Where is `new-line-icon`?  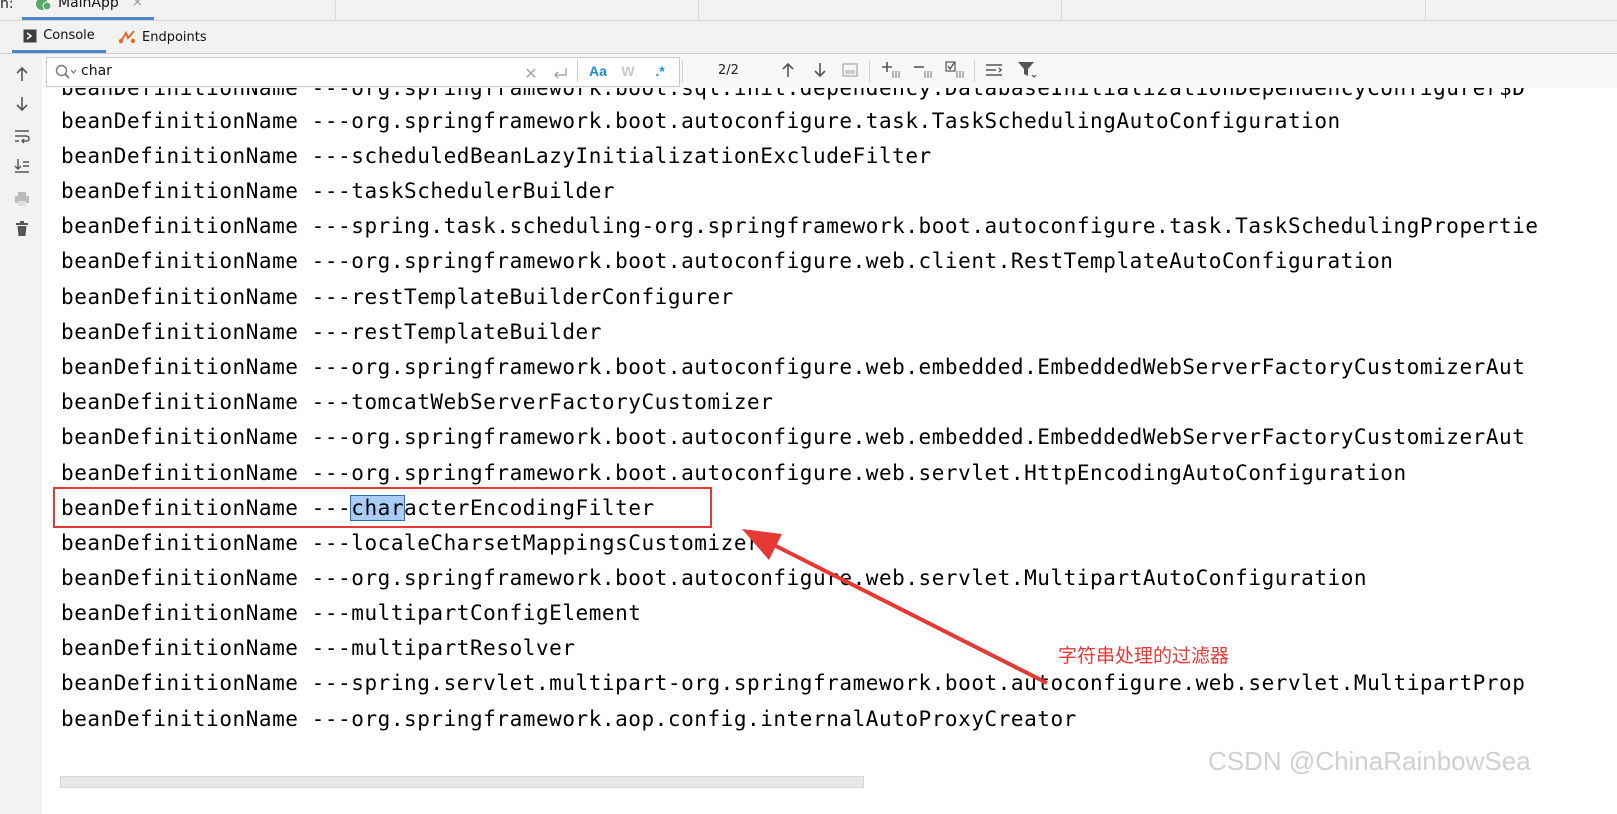 new-line-icon is located at coordinates (560, 74).